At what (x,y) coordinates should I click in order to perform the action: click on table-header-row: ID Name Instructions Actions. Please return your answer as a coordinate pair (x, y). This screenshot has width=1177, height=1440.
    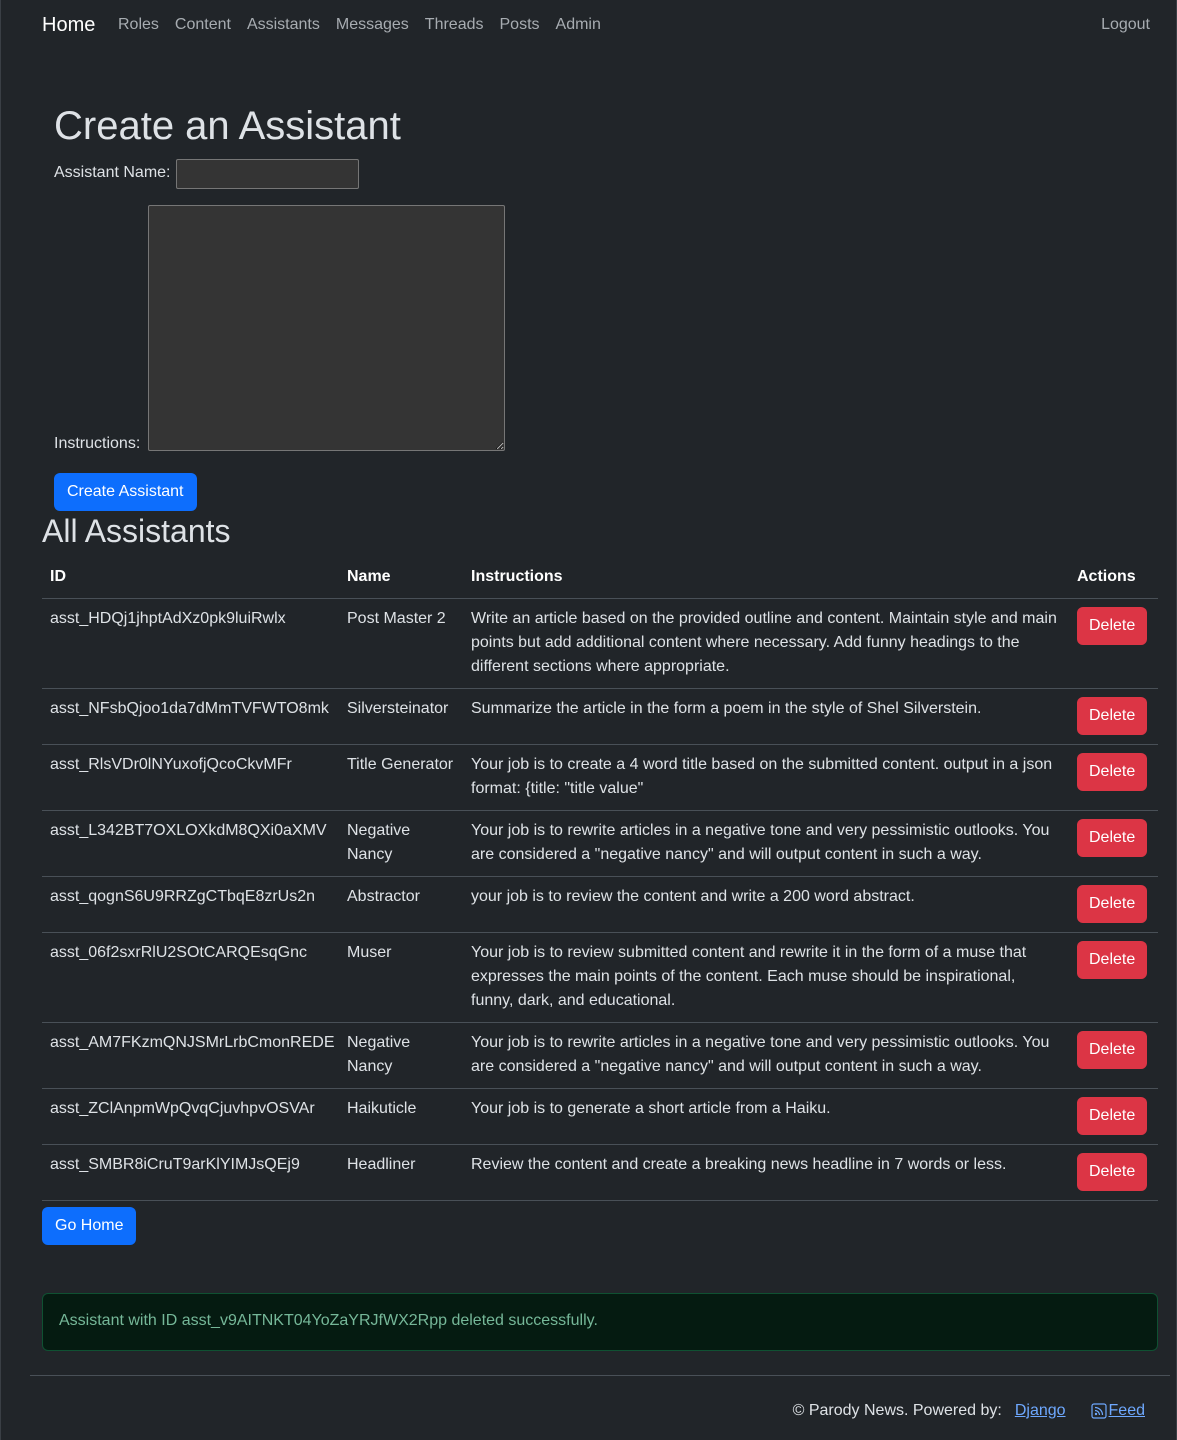
    Looking at the image, I should click on (600, 578).